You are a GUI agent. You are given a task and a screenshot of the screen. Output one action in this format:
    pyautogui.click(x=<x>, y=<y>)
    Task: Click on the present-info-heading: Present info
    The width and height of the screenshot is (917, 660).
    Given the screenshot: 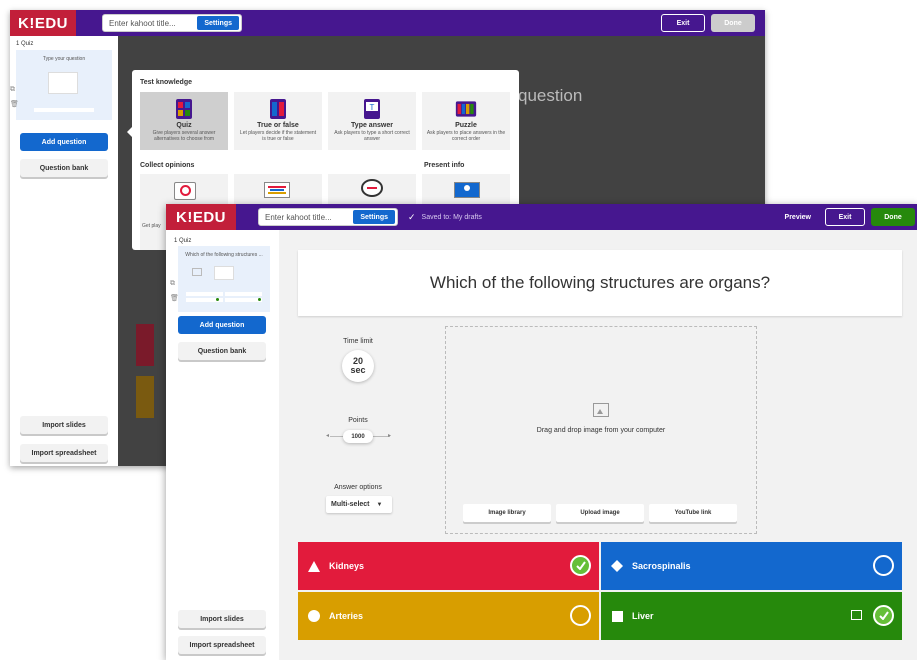 What is the action you would take?
    pyautogui.click(x=444, y=165)
    